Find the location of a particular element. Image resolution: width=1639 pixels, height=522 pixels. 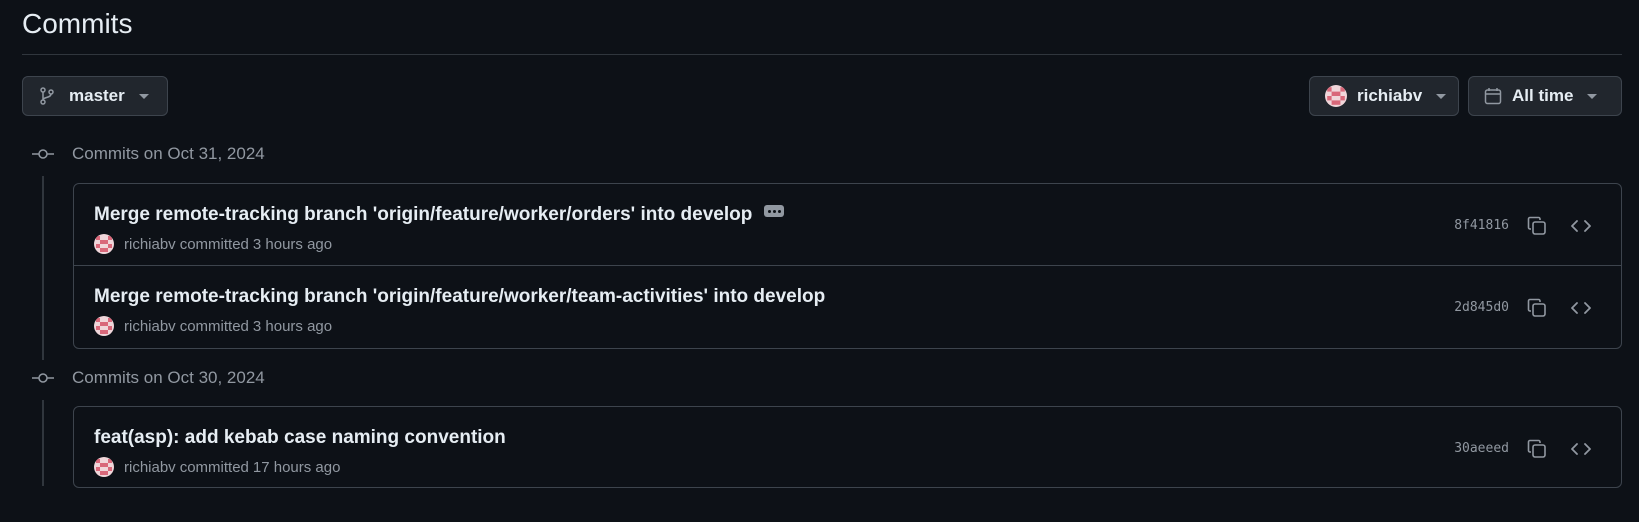

time-range-button: All time is located at coordinates (1545, 96).